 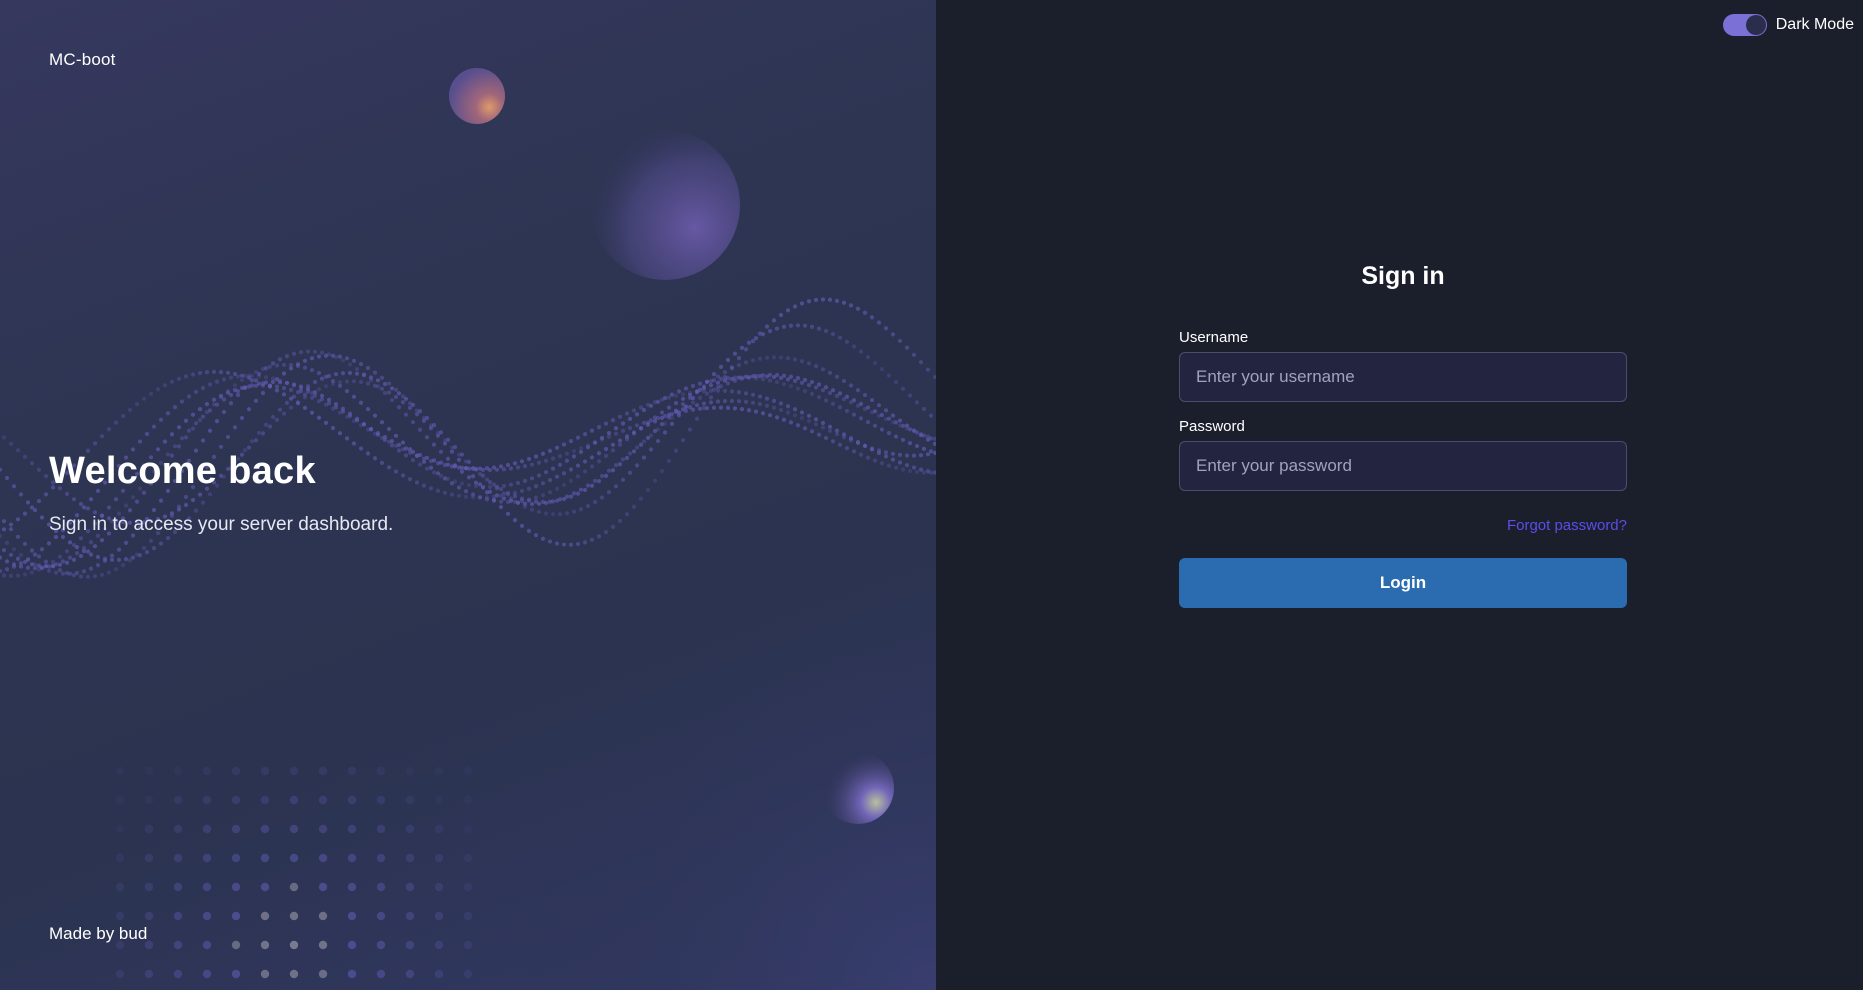 I want to click on dark-mode-toggle: Dark Mode, so click(x=1788, y=25).